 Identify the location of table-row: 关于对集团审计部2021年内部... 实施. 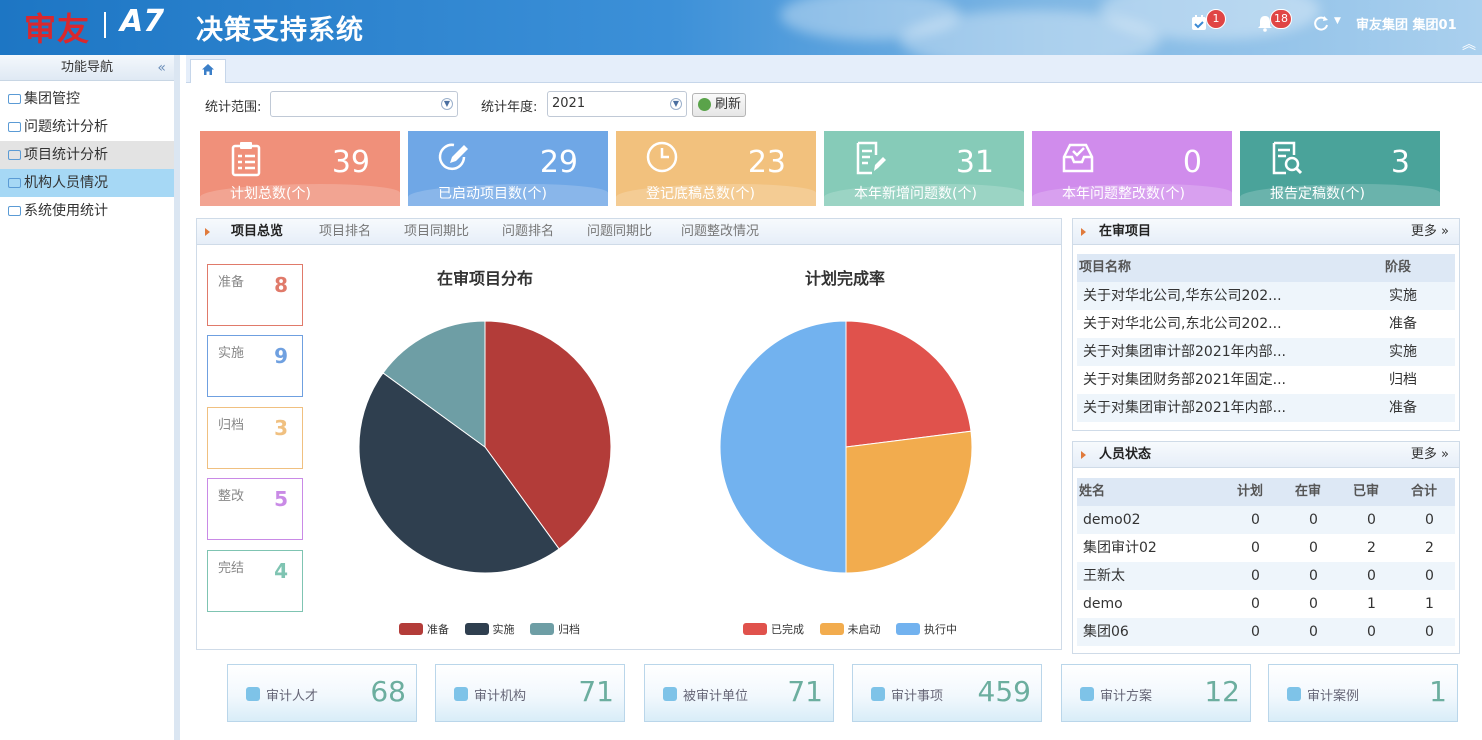
(1266, 352).